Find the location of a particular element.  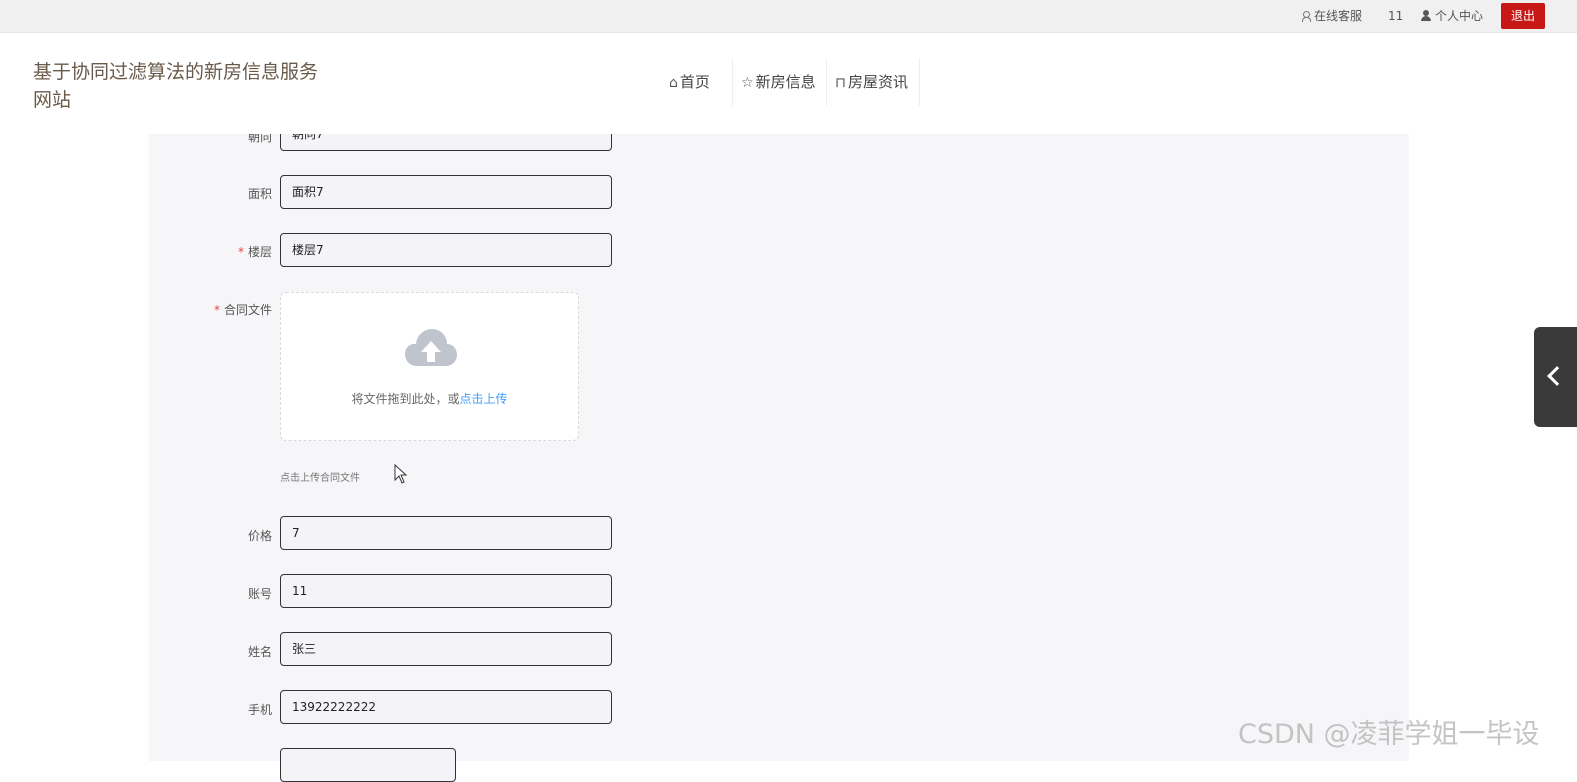

upload-text: 将文件拖到此处，或 is located at coordinates (405, 399).